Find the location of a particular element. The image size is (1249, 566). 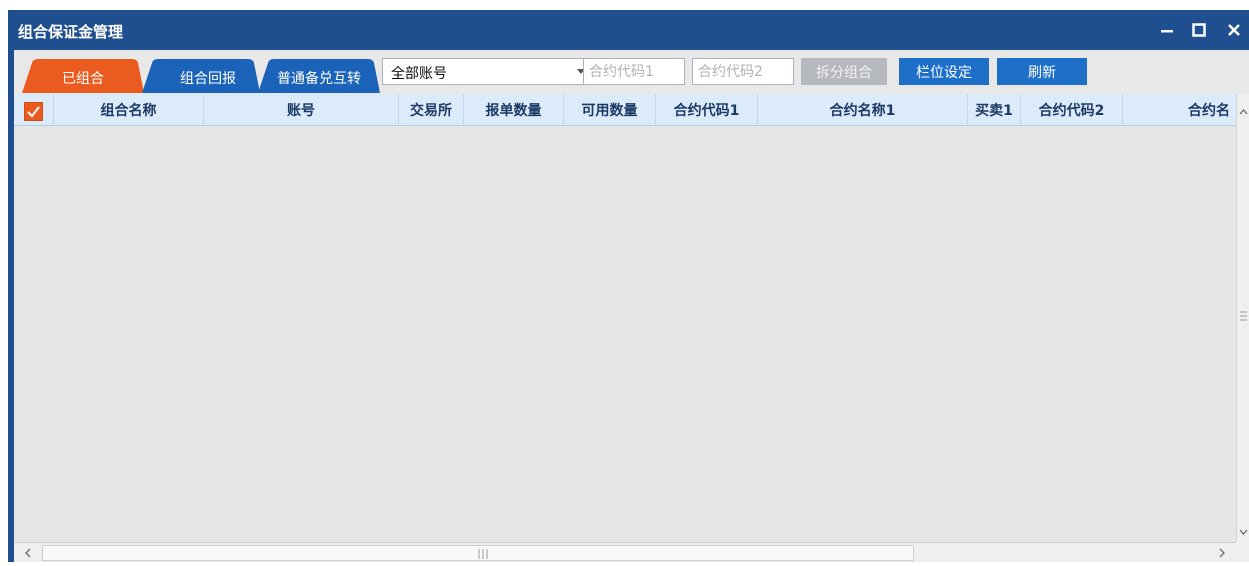

column-header: 账号 is located at coordinates (301, 109).